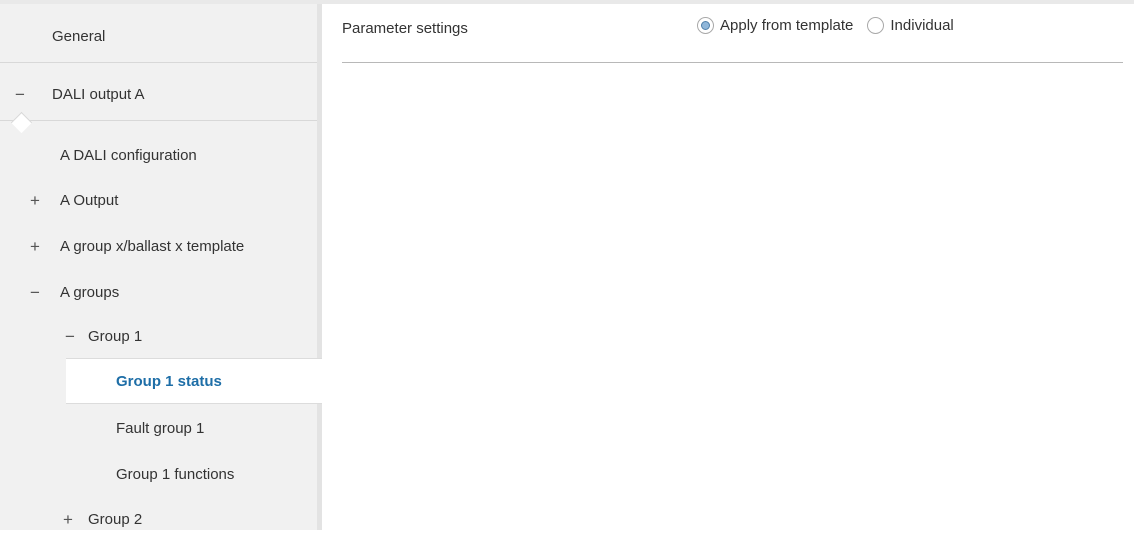 The width and height of the screenshot is (1134, 542). I want to click on divider, so click(732, 62).